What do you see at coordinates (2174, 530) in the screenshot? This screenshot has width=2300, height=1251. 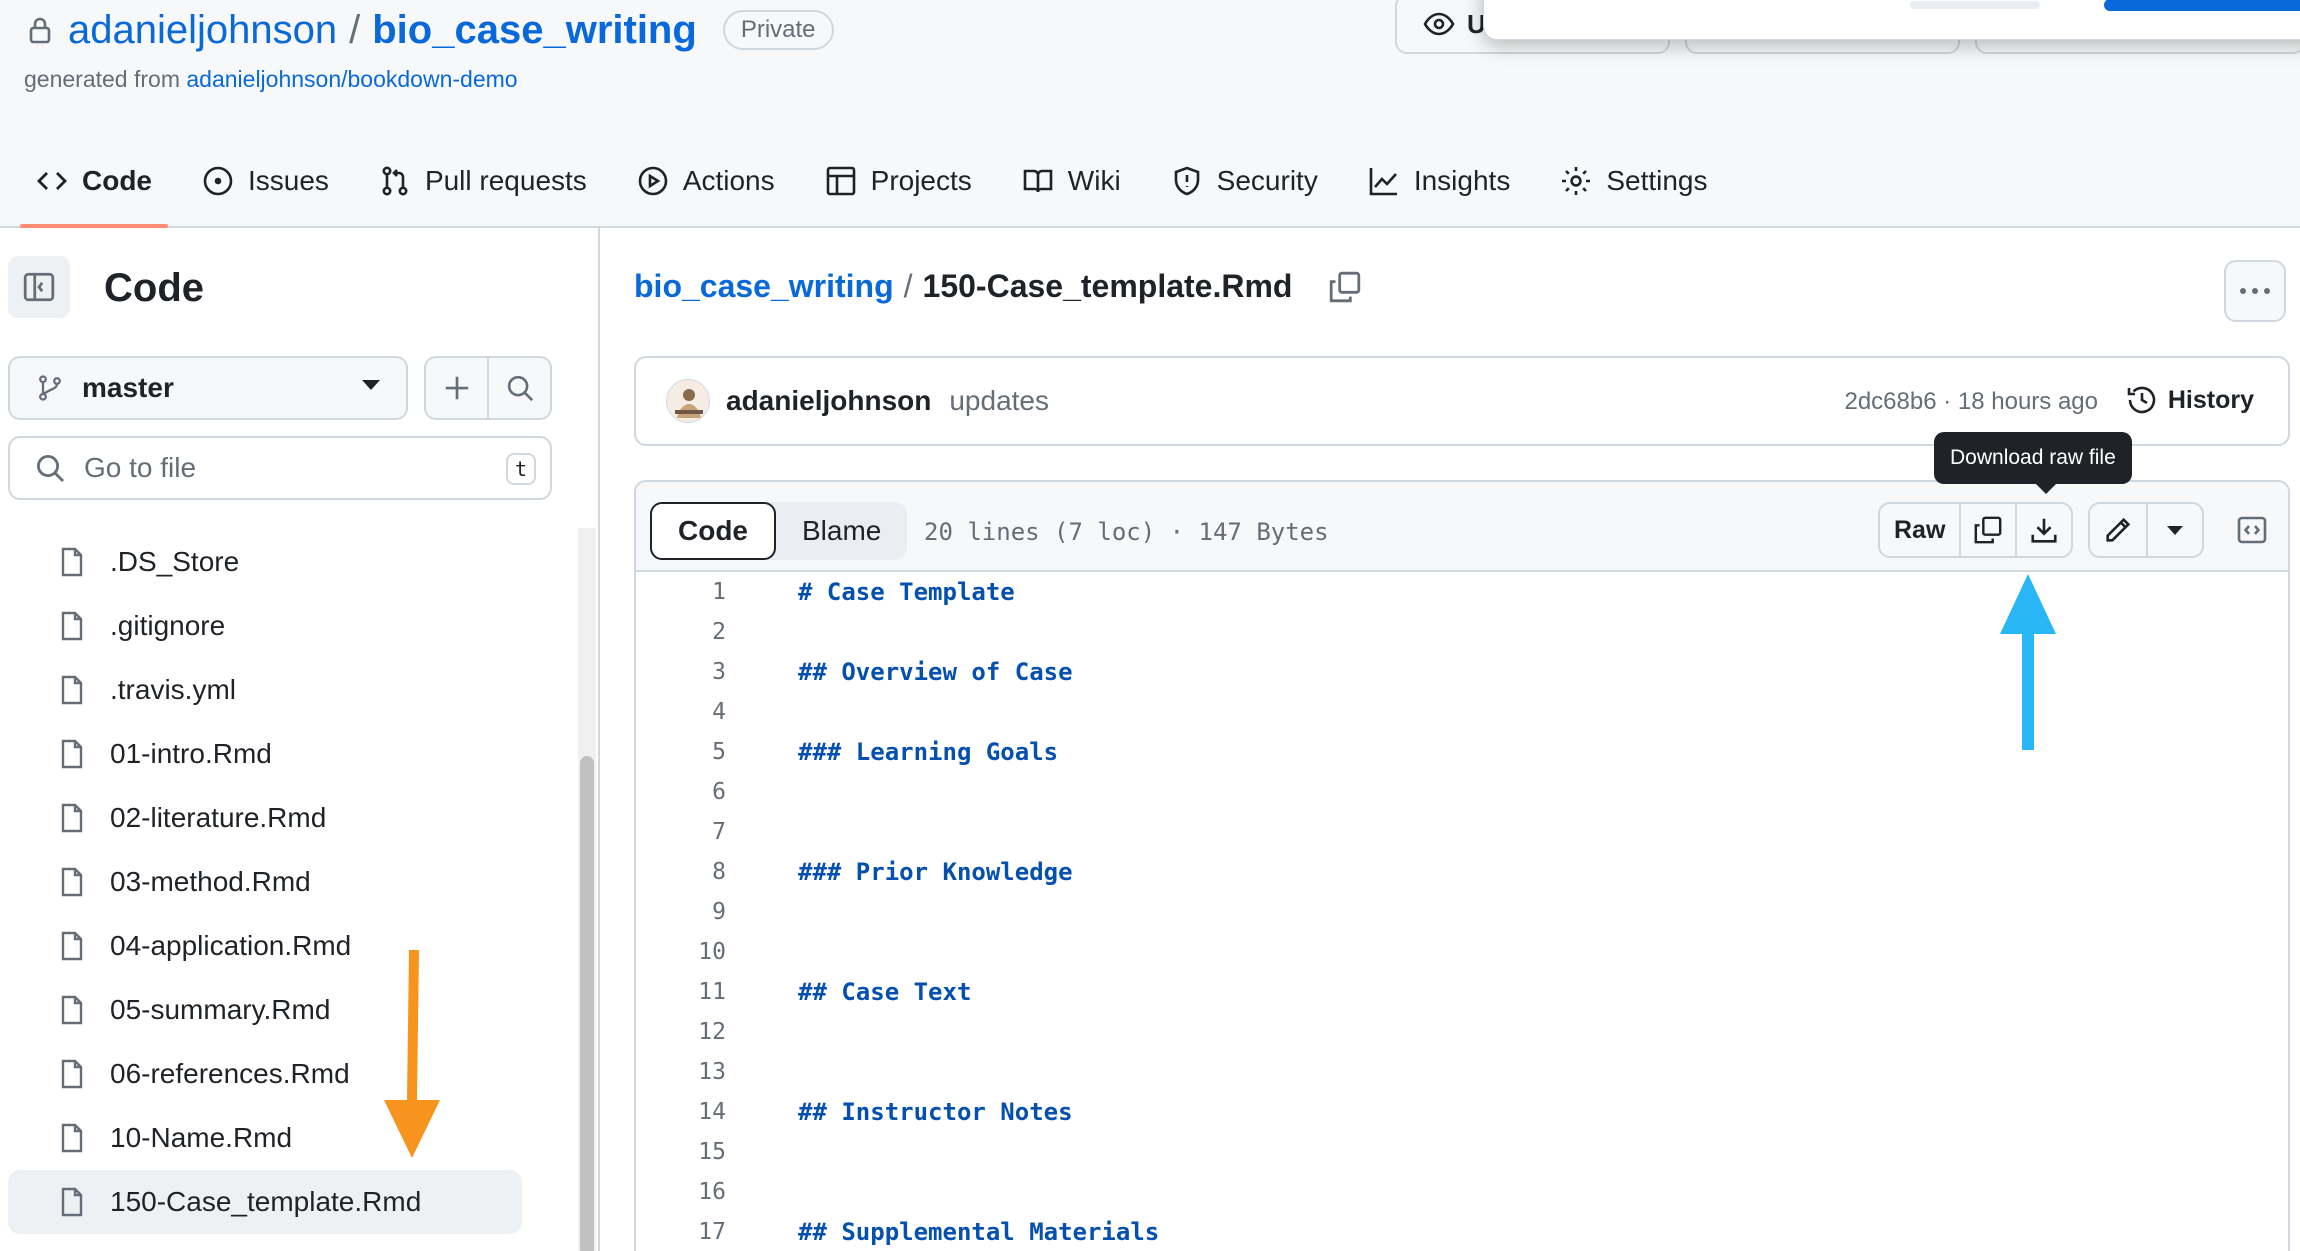 I see `edit-dropdown-button` at bounding box center [2174, 530].